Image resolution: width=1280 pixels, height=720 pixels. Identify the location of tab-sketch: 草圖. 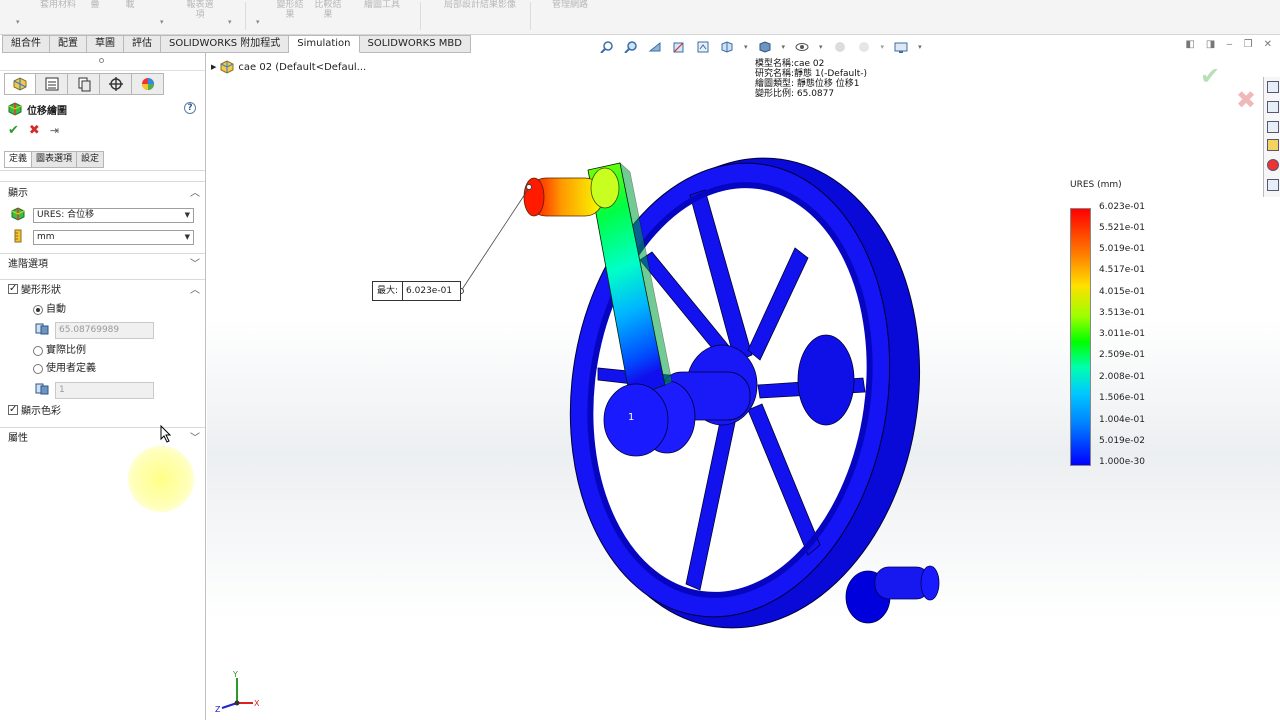
(105, 44).